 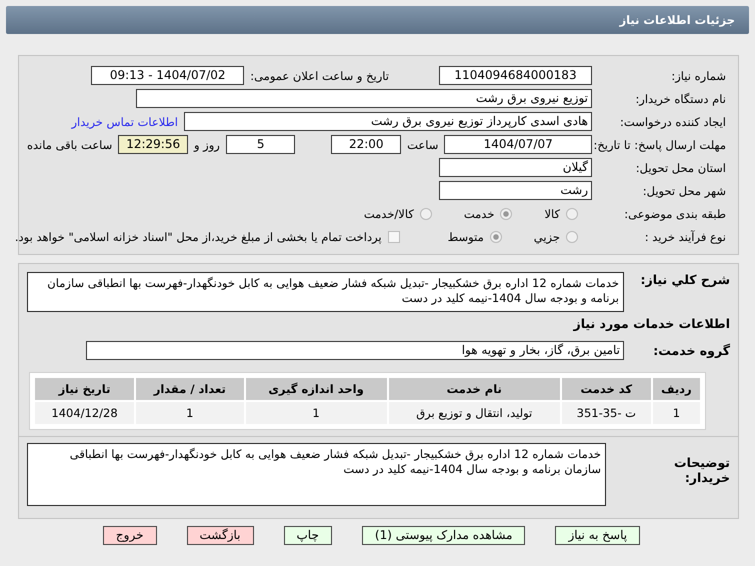 What do you see at coordinates (124, 121) in the screenshot?
I see `contact-link: اطلاعات تماس خریدار` at bounding box center [124, 121].